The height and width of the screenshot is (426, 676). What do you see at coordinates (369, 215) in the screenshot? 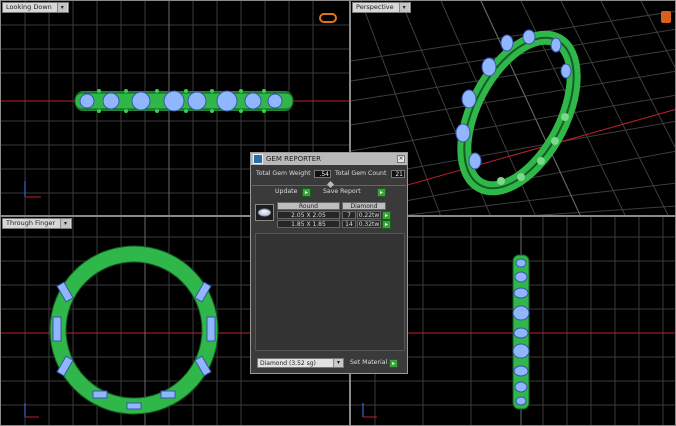
I see `row-1-weight: 0.22tw` at bounding box center [369, 215].